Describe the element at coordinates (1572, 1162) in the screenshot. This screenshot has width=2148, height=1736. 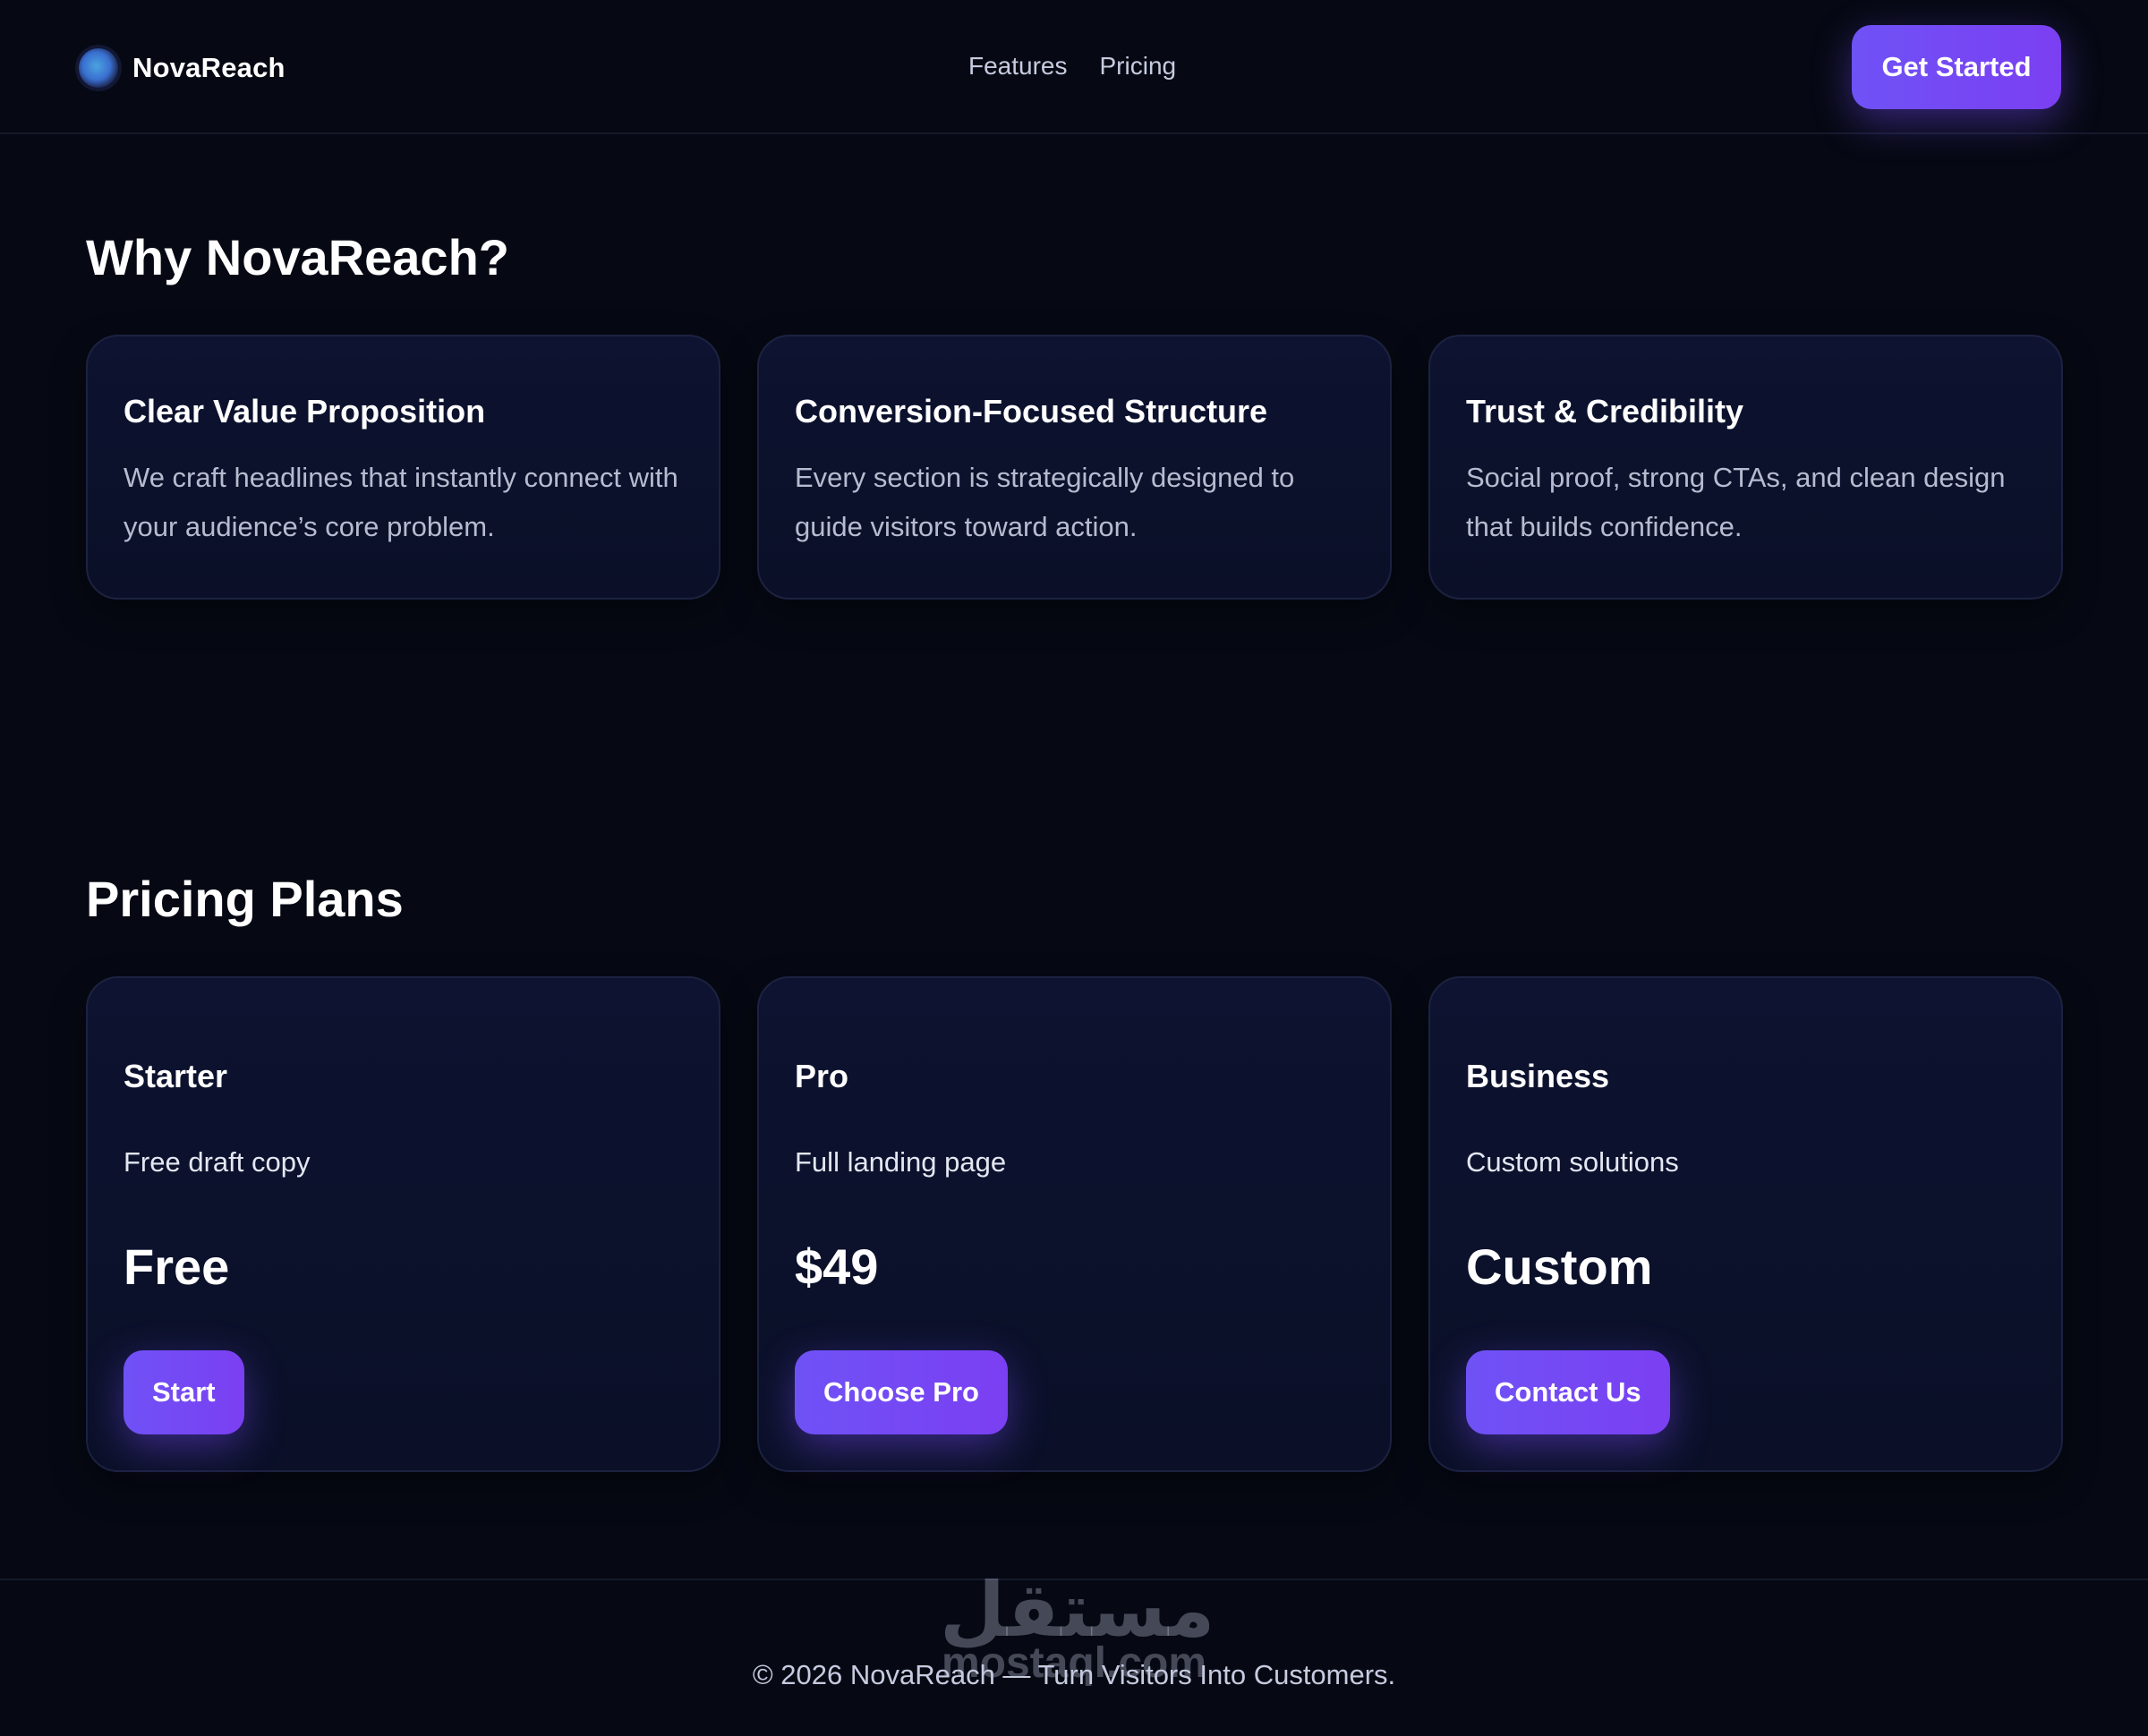
I see `plan-description: Custom solutions` at that location.